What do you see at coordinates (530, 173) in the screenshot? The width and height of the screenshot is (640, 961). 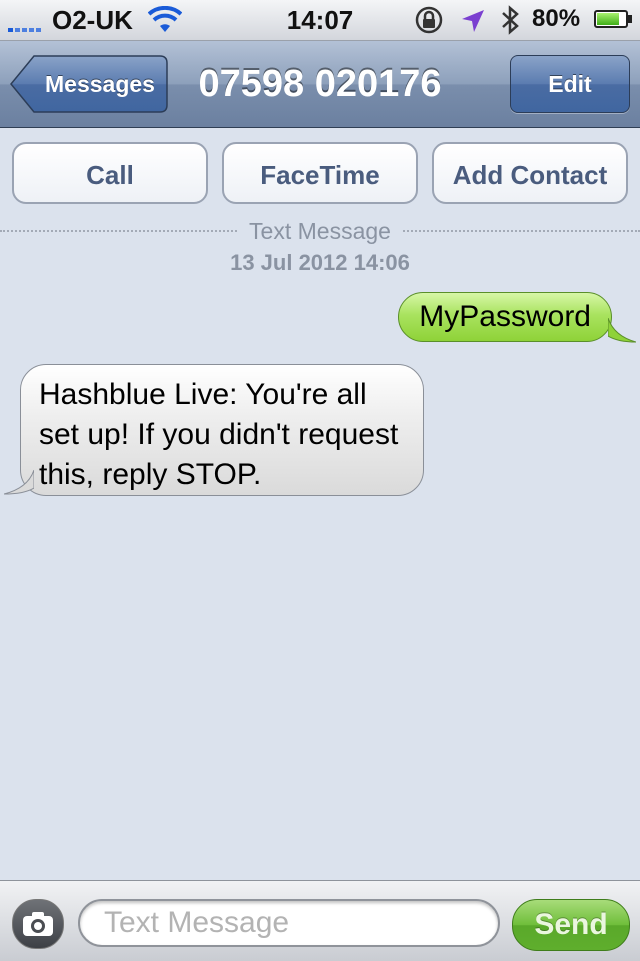 I see `add-contact-button: Add Contact` at bounding box center [530, 173].